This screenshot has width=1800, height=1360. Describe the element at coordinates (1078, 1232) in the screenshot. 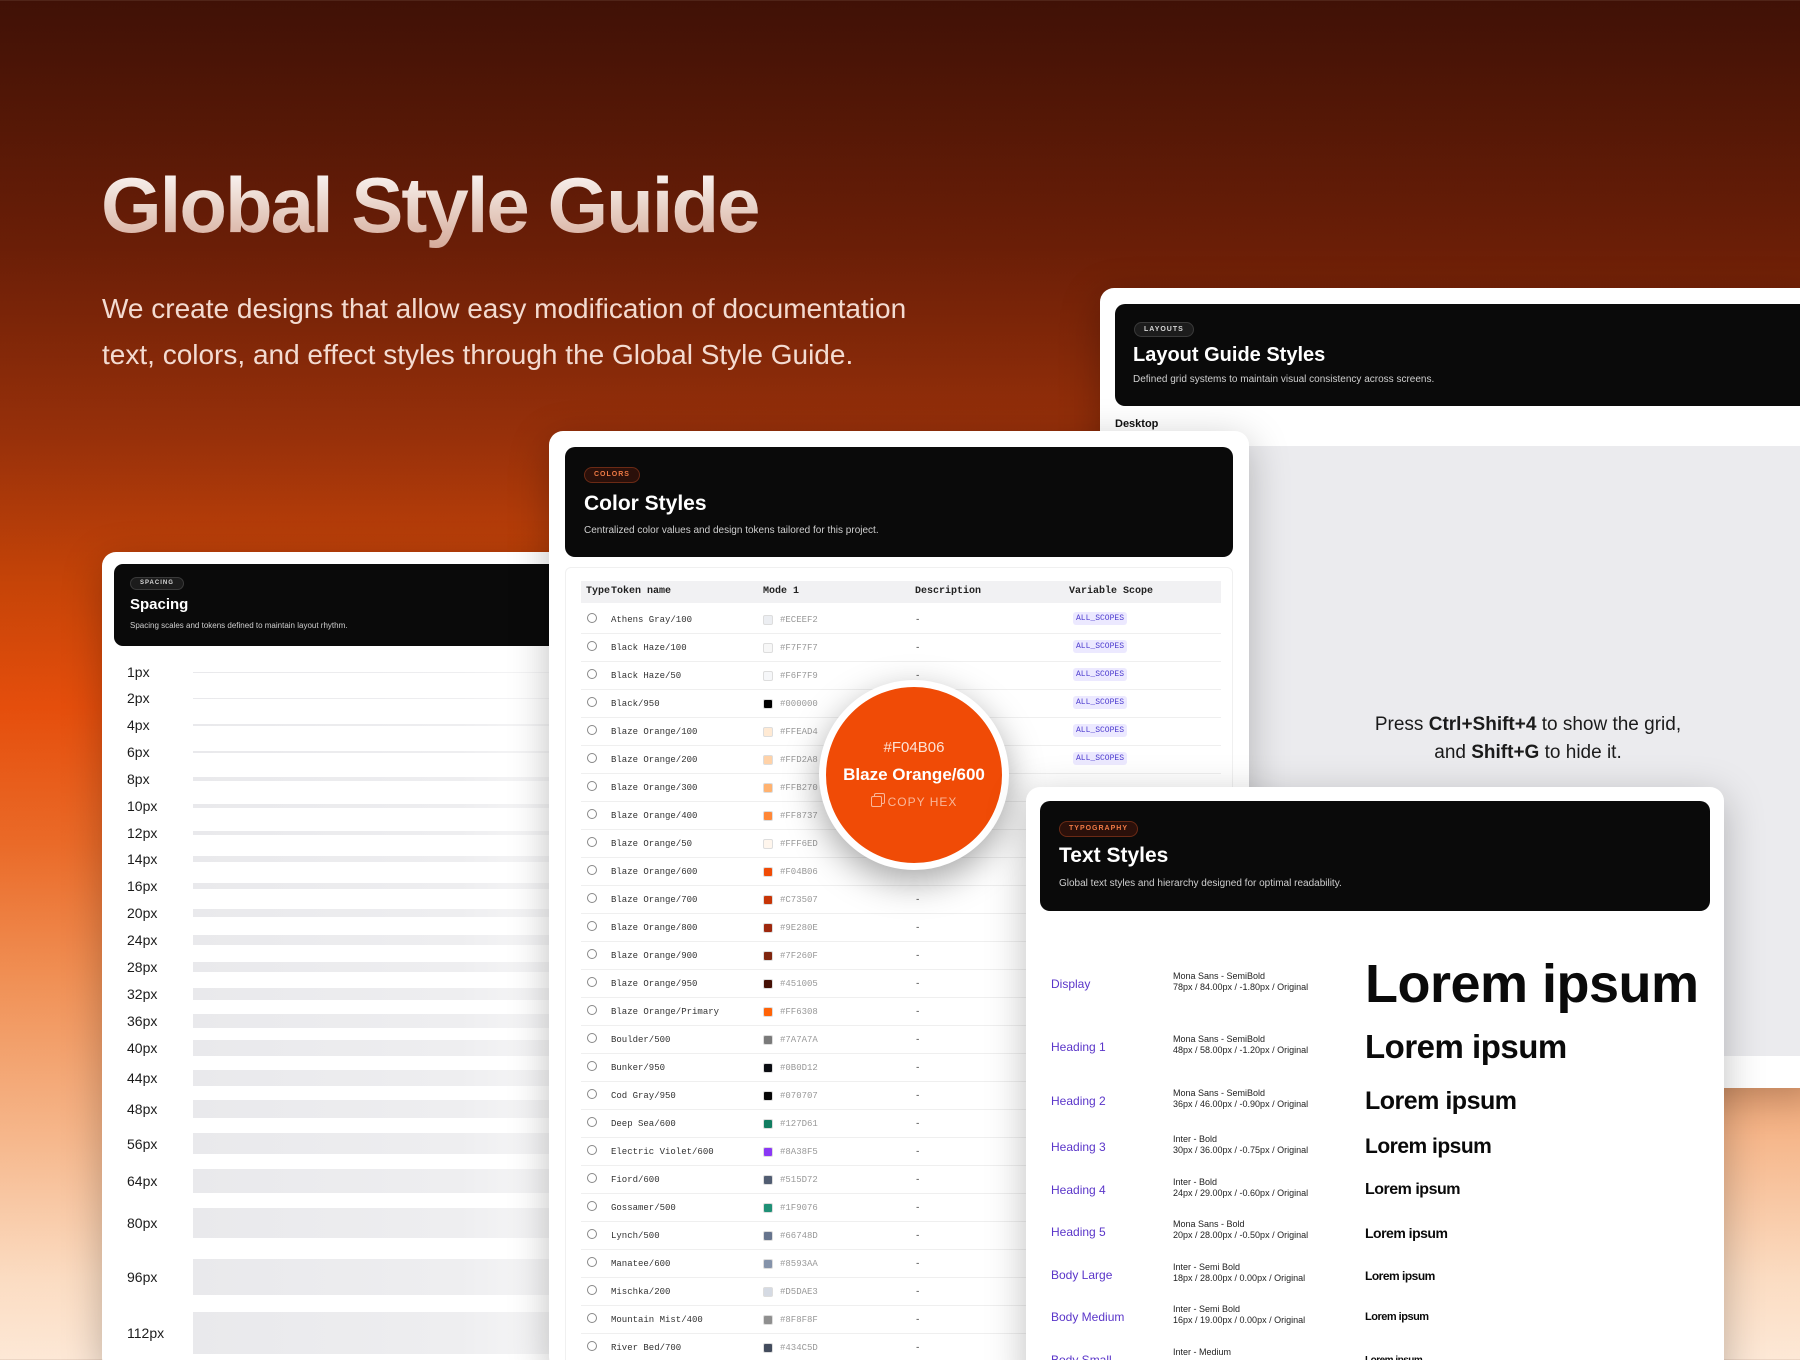

I see `style-name: Heading 5` at that location.